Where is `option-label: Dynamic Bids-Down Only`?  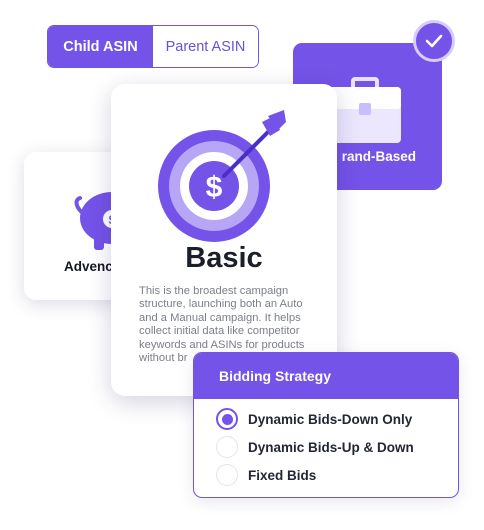 option-label: Dynamic Bids-Down Only is located at coordinates (330, 419).